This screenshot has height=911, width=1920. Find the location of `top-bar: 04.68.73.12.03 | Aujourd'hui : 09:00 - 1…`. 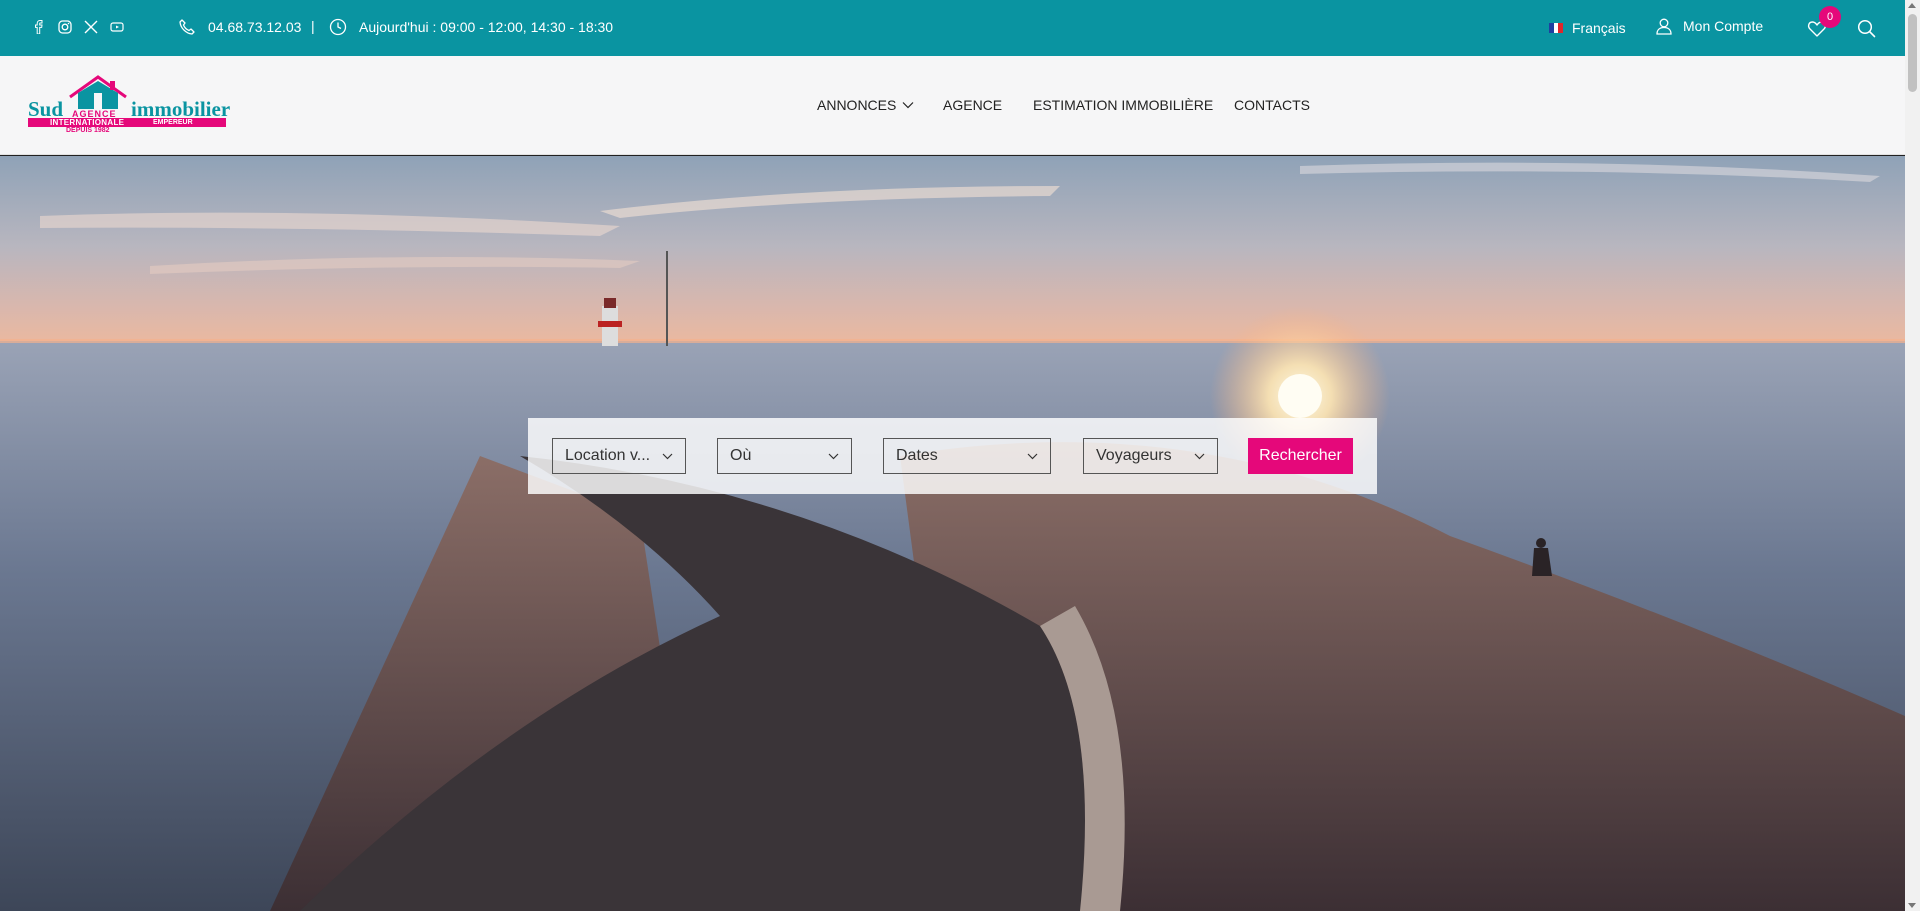

top-bar: 04.68.73.12.03 | Aujourd'hui : 09:00 - 1… is located at coordinates (952, 28).